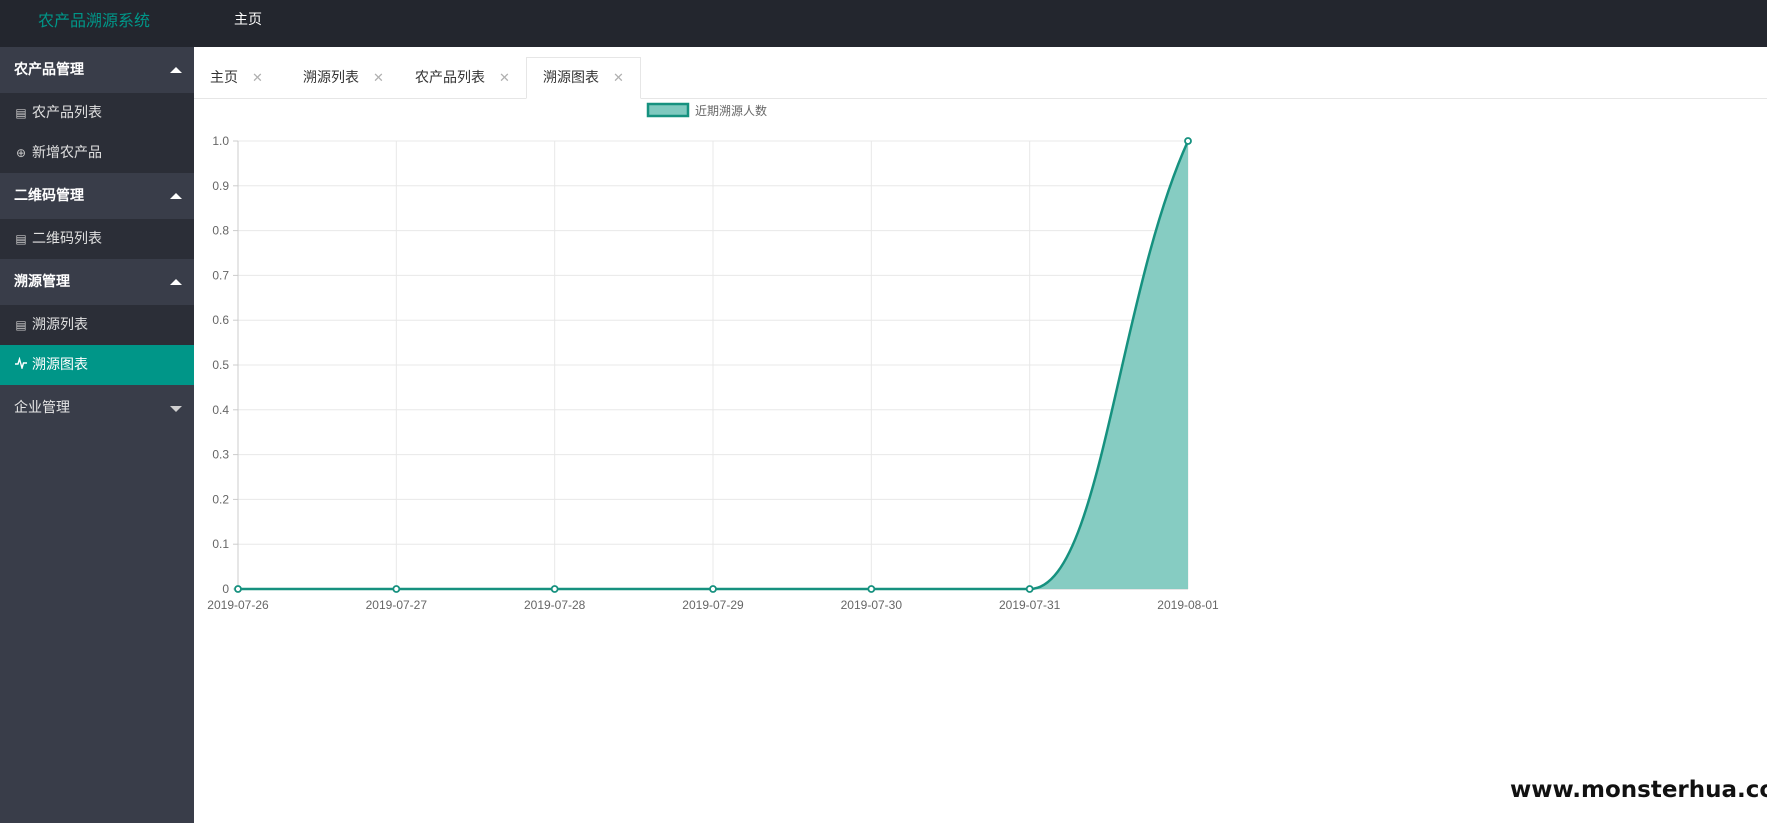 Image resolution: width=1767 pixels, height=823 pixels. I want to click on top-nav-home: 主页, so click(248, 19).